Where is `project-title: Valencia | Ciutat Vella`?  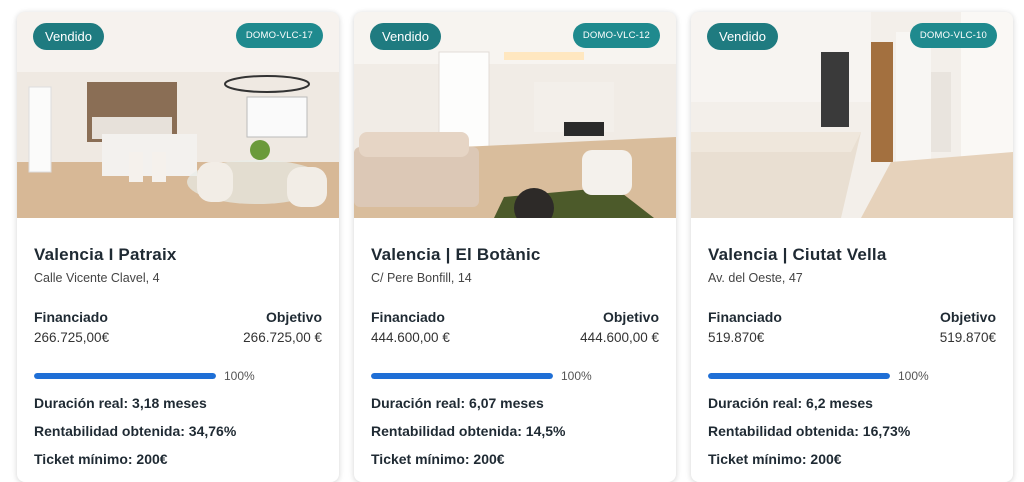 project-title: Valencia | Ciutat Vella is located at coordinates (852, 255).